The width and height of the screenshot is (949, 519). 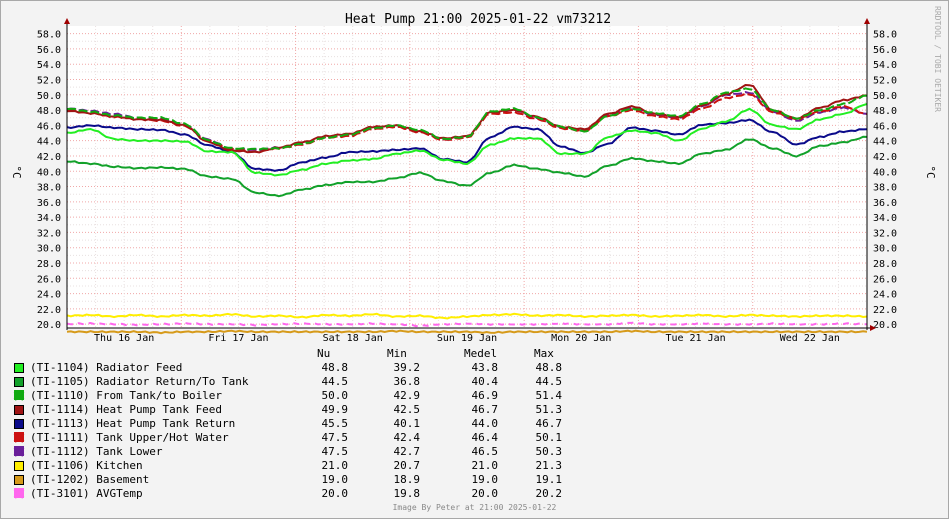 What do you see at coordinates (49, 81) in the screenshot?
I see `y-tick-label-left: 52.0` at bounding box center [49, 81].